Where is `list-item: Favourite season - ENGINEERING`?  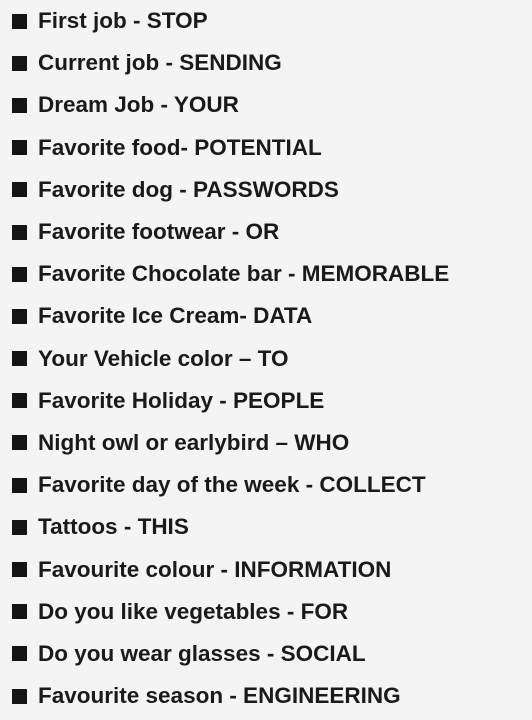 list-item: Favourite season - ENGINEERING is located at coordinates (266, 696).